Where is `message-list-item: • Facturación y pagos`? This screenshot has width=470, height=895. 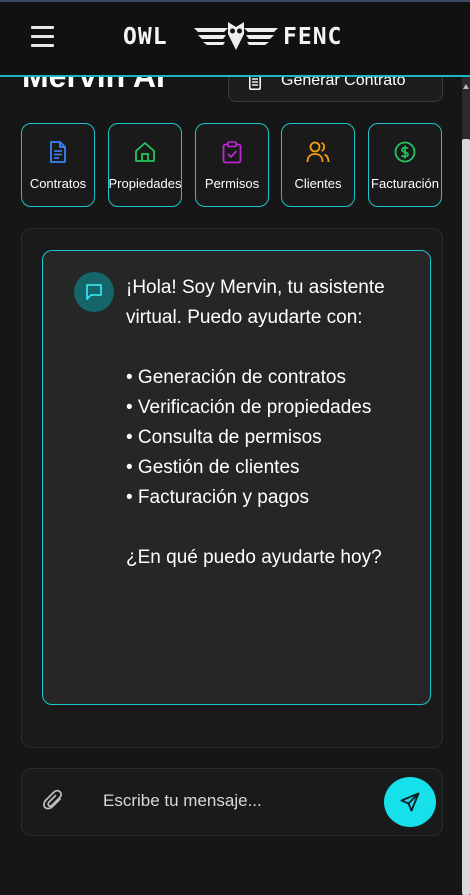 message-list-item: • Facturación y pagos is located at coordinates (218, 497).